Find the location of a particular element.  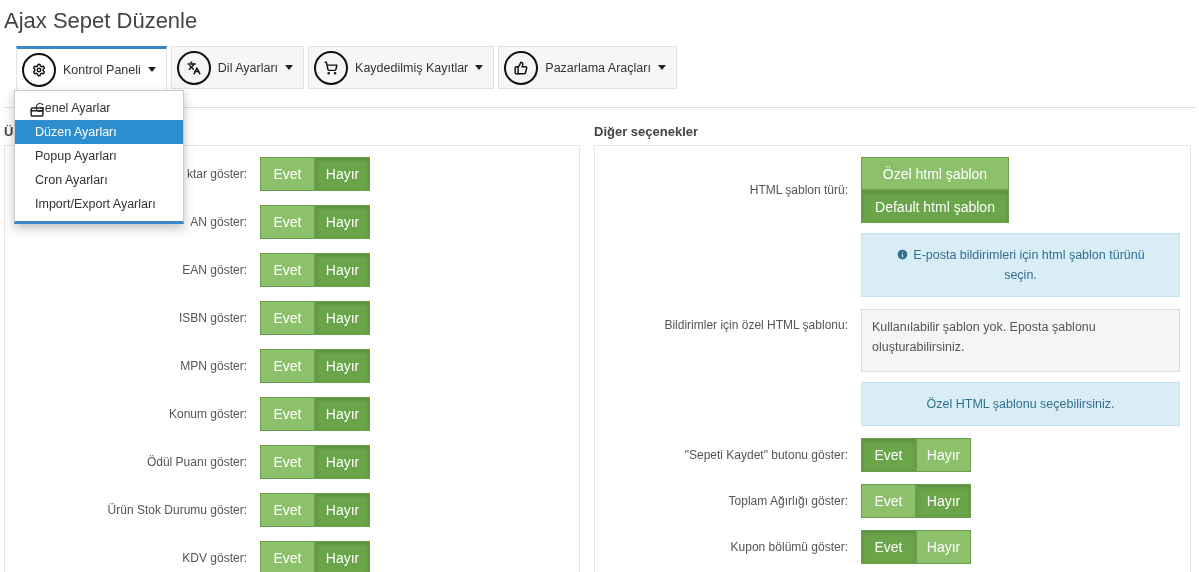

section-heading: Diğer seçenekler is located at coordinates (646, 131).